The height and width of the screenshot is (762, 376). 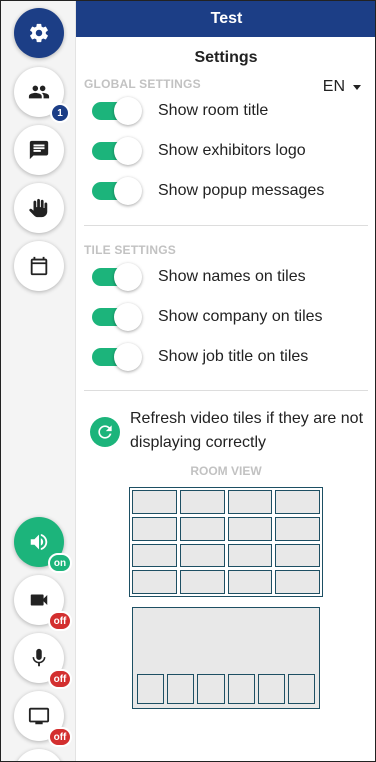 I want to click on camera-button: off, so click(x=43, y=603).